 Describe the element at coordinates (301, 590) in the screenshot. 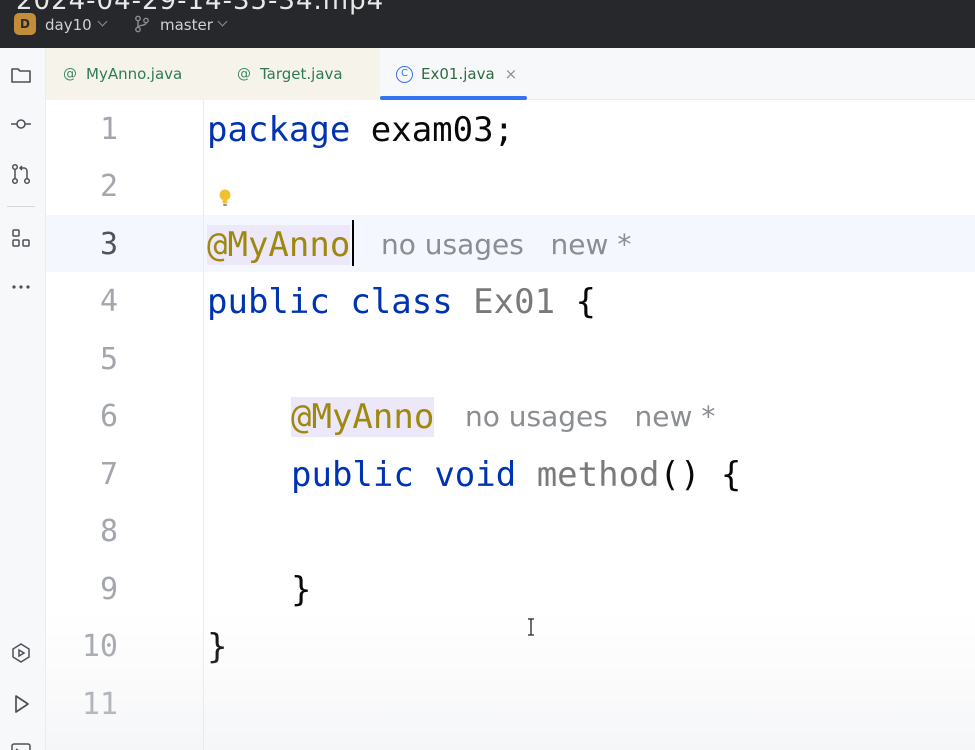

I see `code-line-9: }` at that location.